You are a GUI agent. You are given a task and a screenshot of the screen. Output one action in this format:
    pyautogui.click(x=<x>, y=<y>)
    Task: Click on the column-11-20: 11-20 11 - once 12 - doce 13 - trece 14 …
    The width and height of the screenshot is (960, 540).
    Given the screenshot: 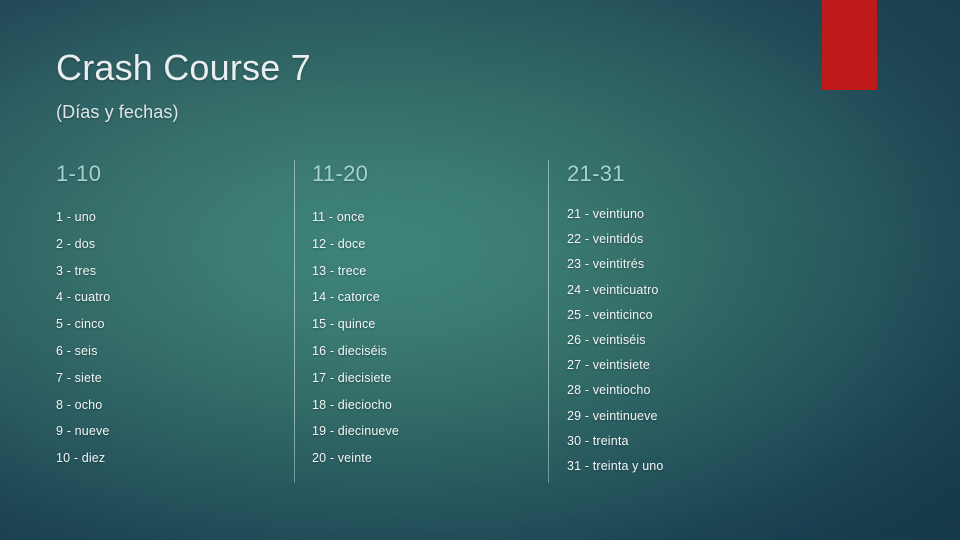 What is the action you would take?
    pyautogui.click(x=430, y=316)
    